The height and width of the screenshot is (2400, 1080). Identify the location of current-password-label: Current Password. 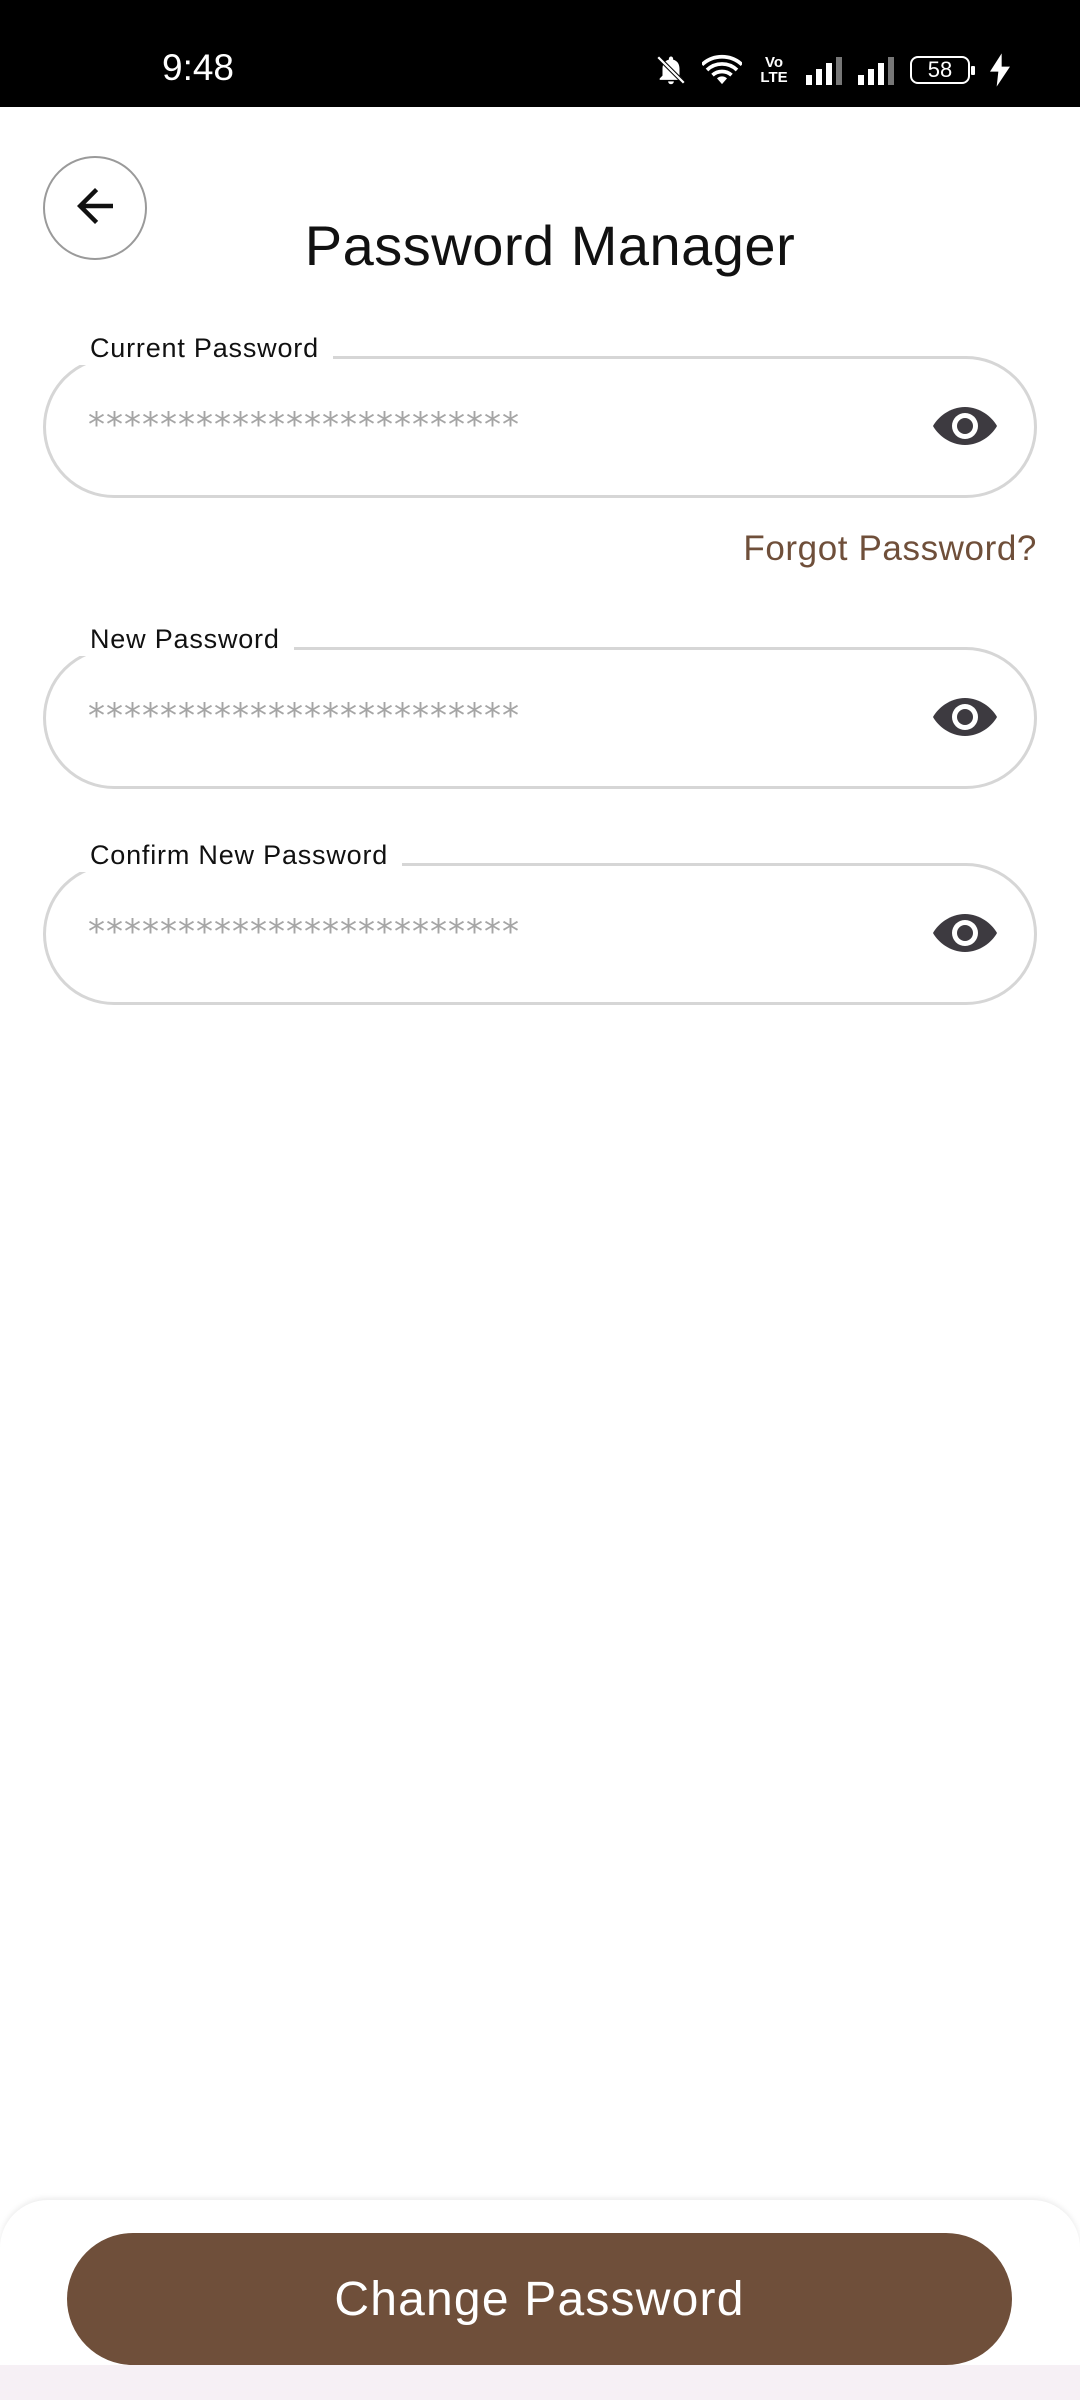
(204, 348).